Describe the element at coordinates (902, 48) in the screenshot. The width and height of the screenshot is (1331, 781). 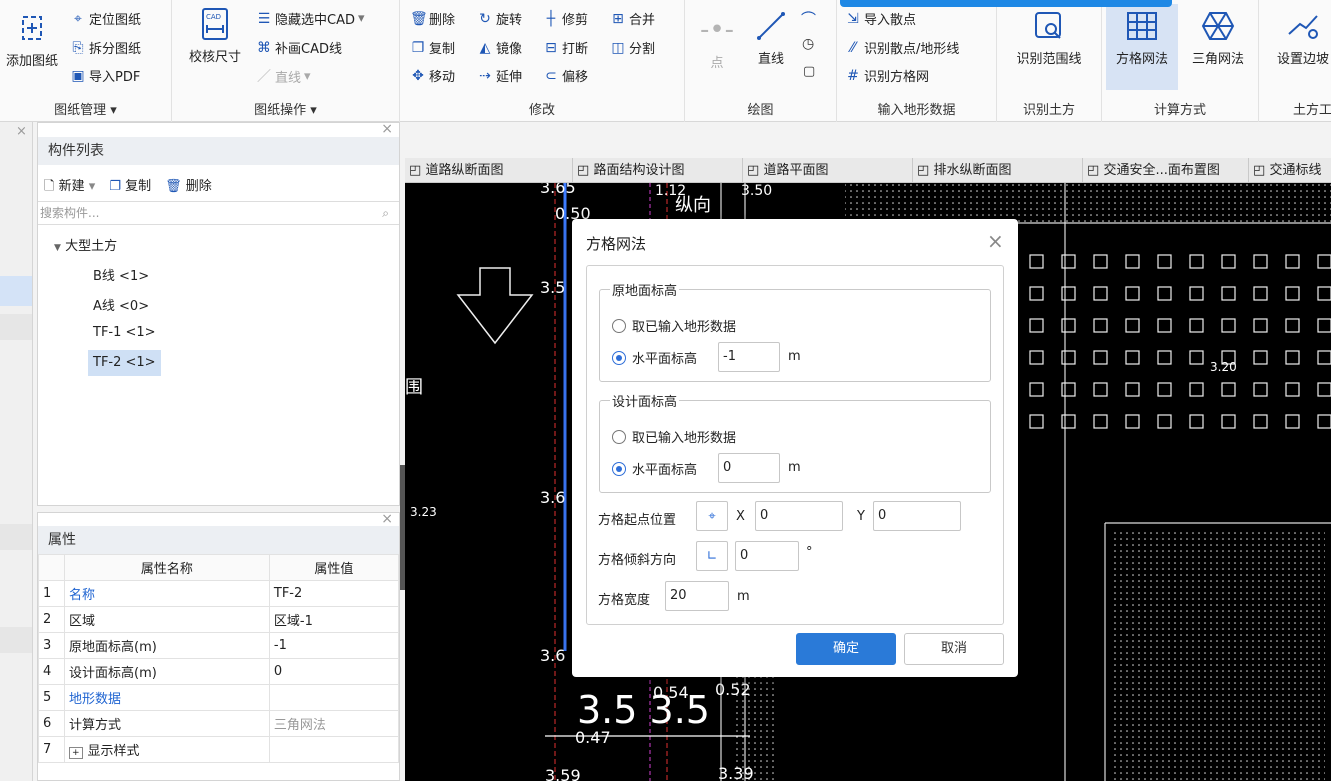
I see `recognize-points-button: ⁄⁄ 识别散点/地形线` at that location.